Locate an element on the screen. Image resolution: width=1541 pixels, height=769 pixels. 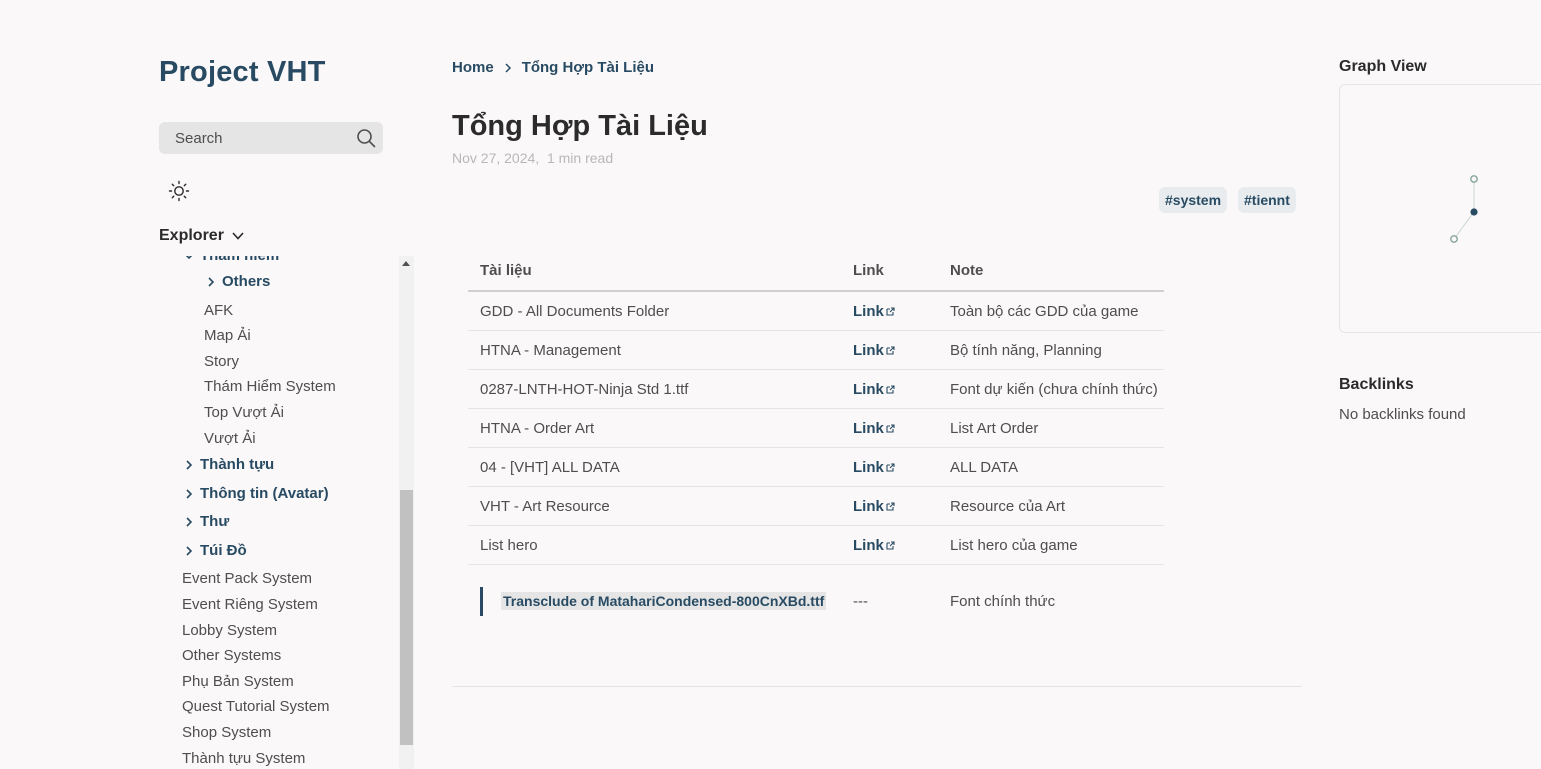
read-time: 1 min read is located at coordinates (580, 158).